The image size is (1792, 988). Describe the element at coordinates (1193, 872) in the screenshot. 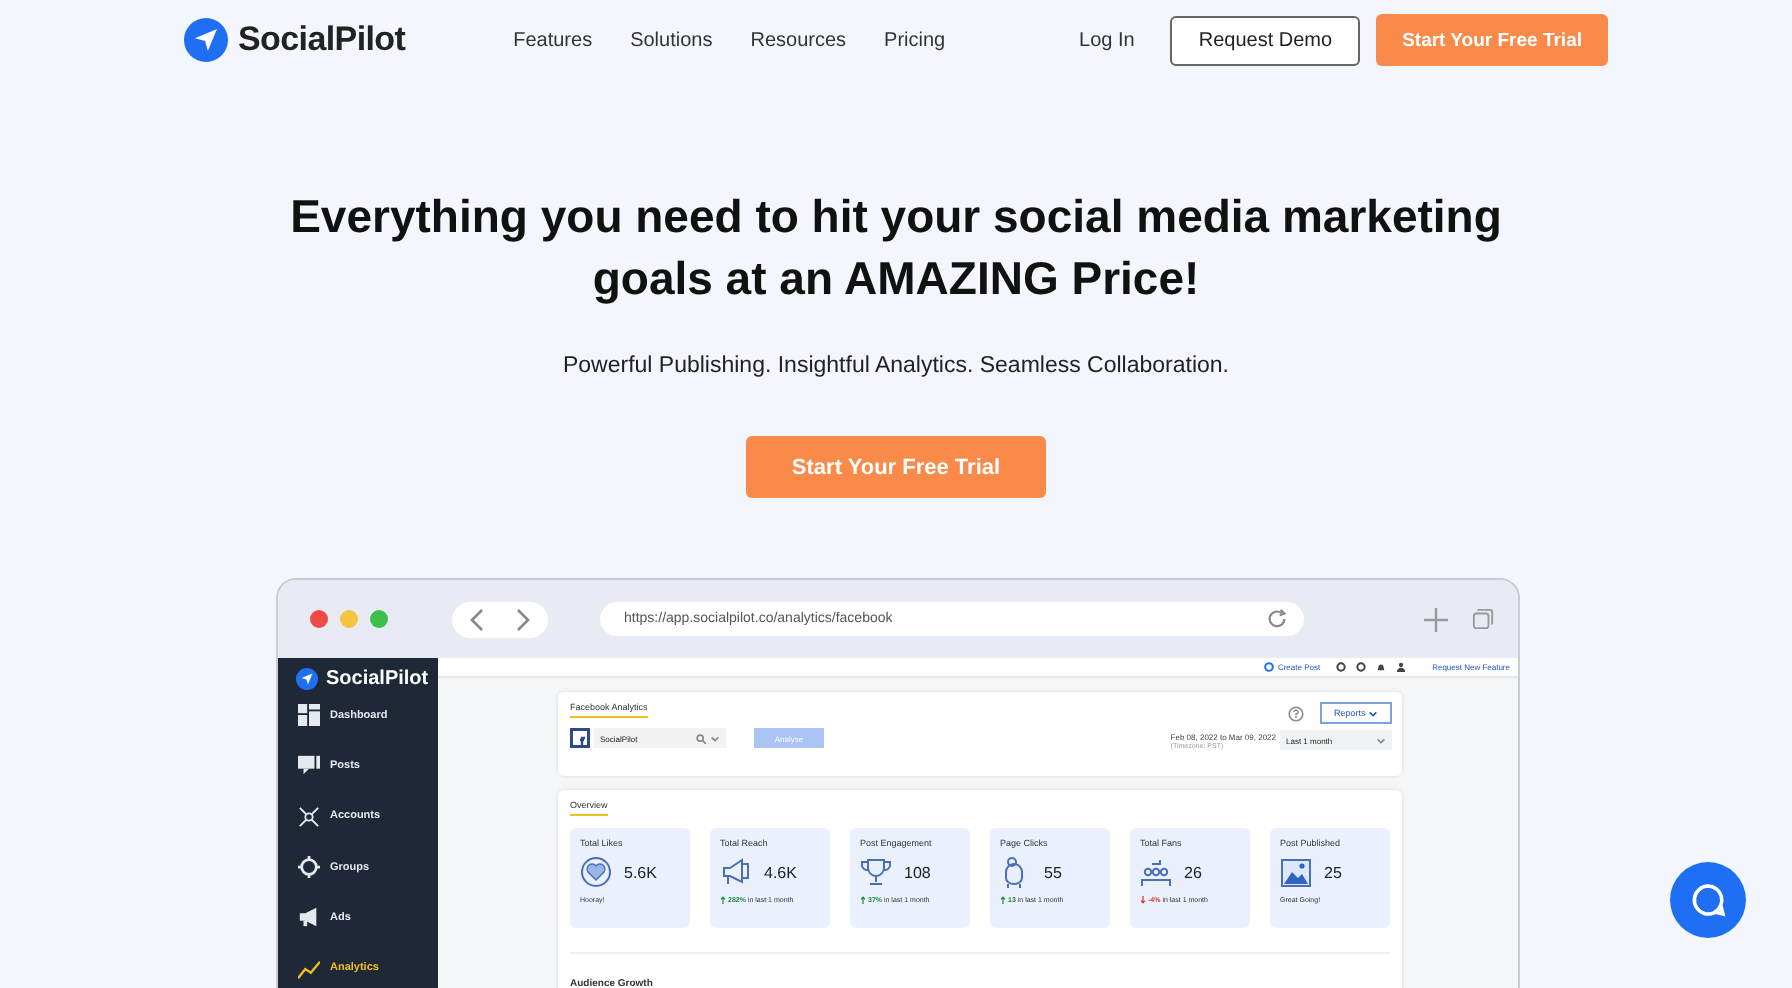

I see `stat-value: 26` at that location.